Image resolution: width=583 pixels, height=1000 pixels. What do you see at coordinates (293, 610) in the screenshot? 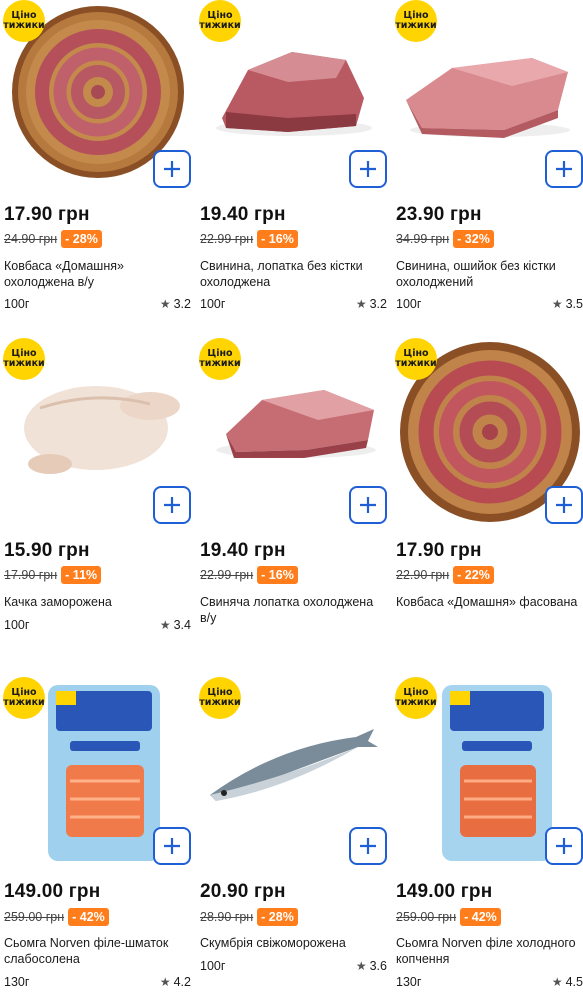
I see `product-name: Свиняча лопатка охолоджена в/у` at bounding box center [293, 610].